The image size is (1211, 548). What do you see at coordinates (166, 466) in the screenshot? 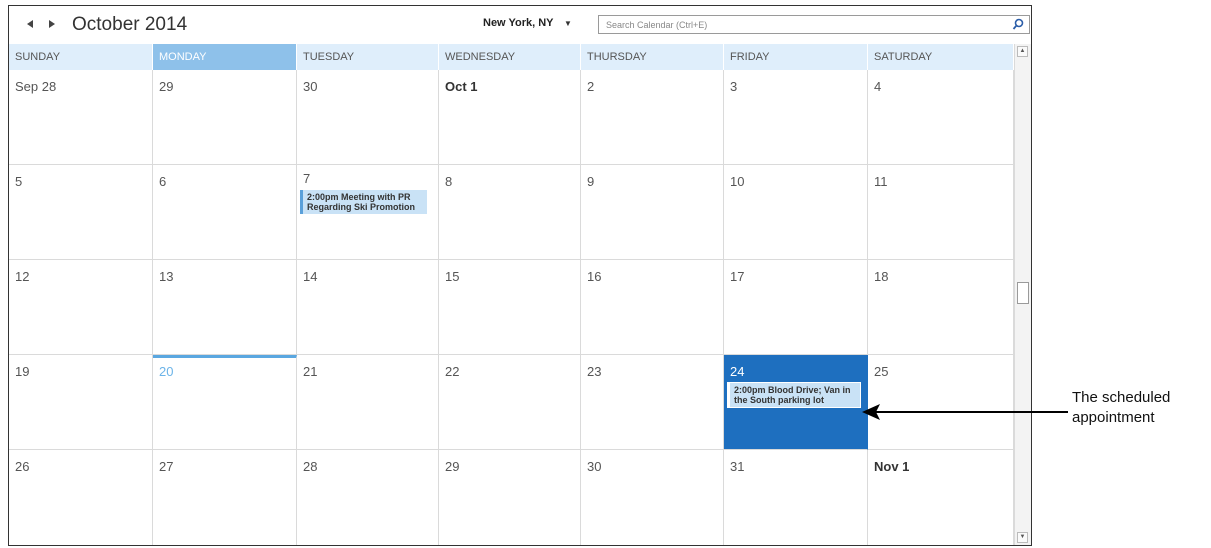
I see `day-number: 27` at bounding box center [166, 466].